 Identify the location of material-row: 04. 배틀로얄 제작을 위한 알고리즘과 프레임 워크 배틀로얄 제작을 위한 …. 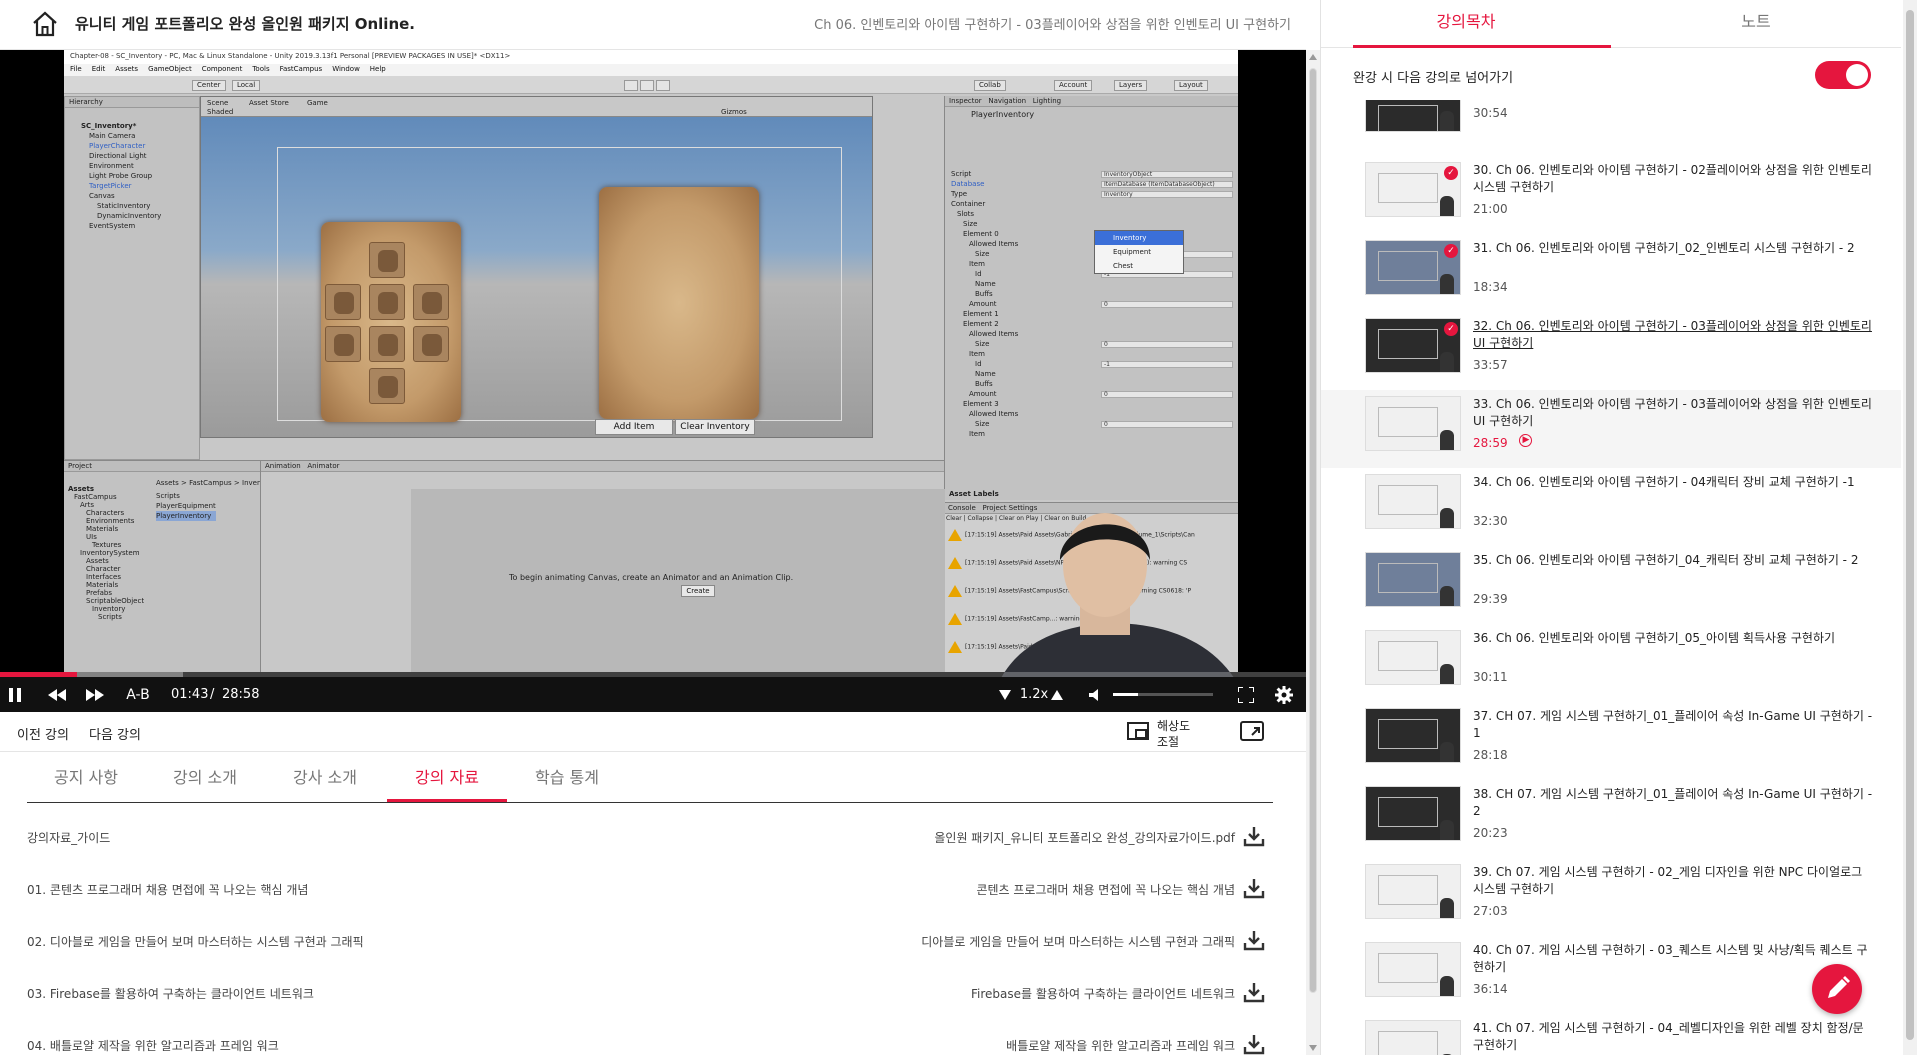
(650, 1036).